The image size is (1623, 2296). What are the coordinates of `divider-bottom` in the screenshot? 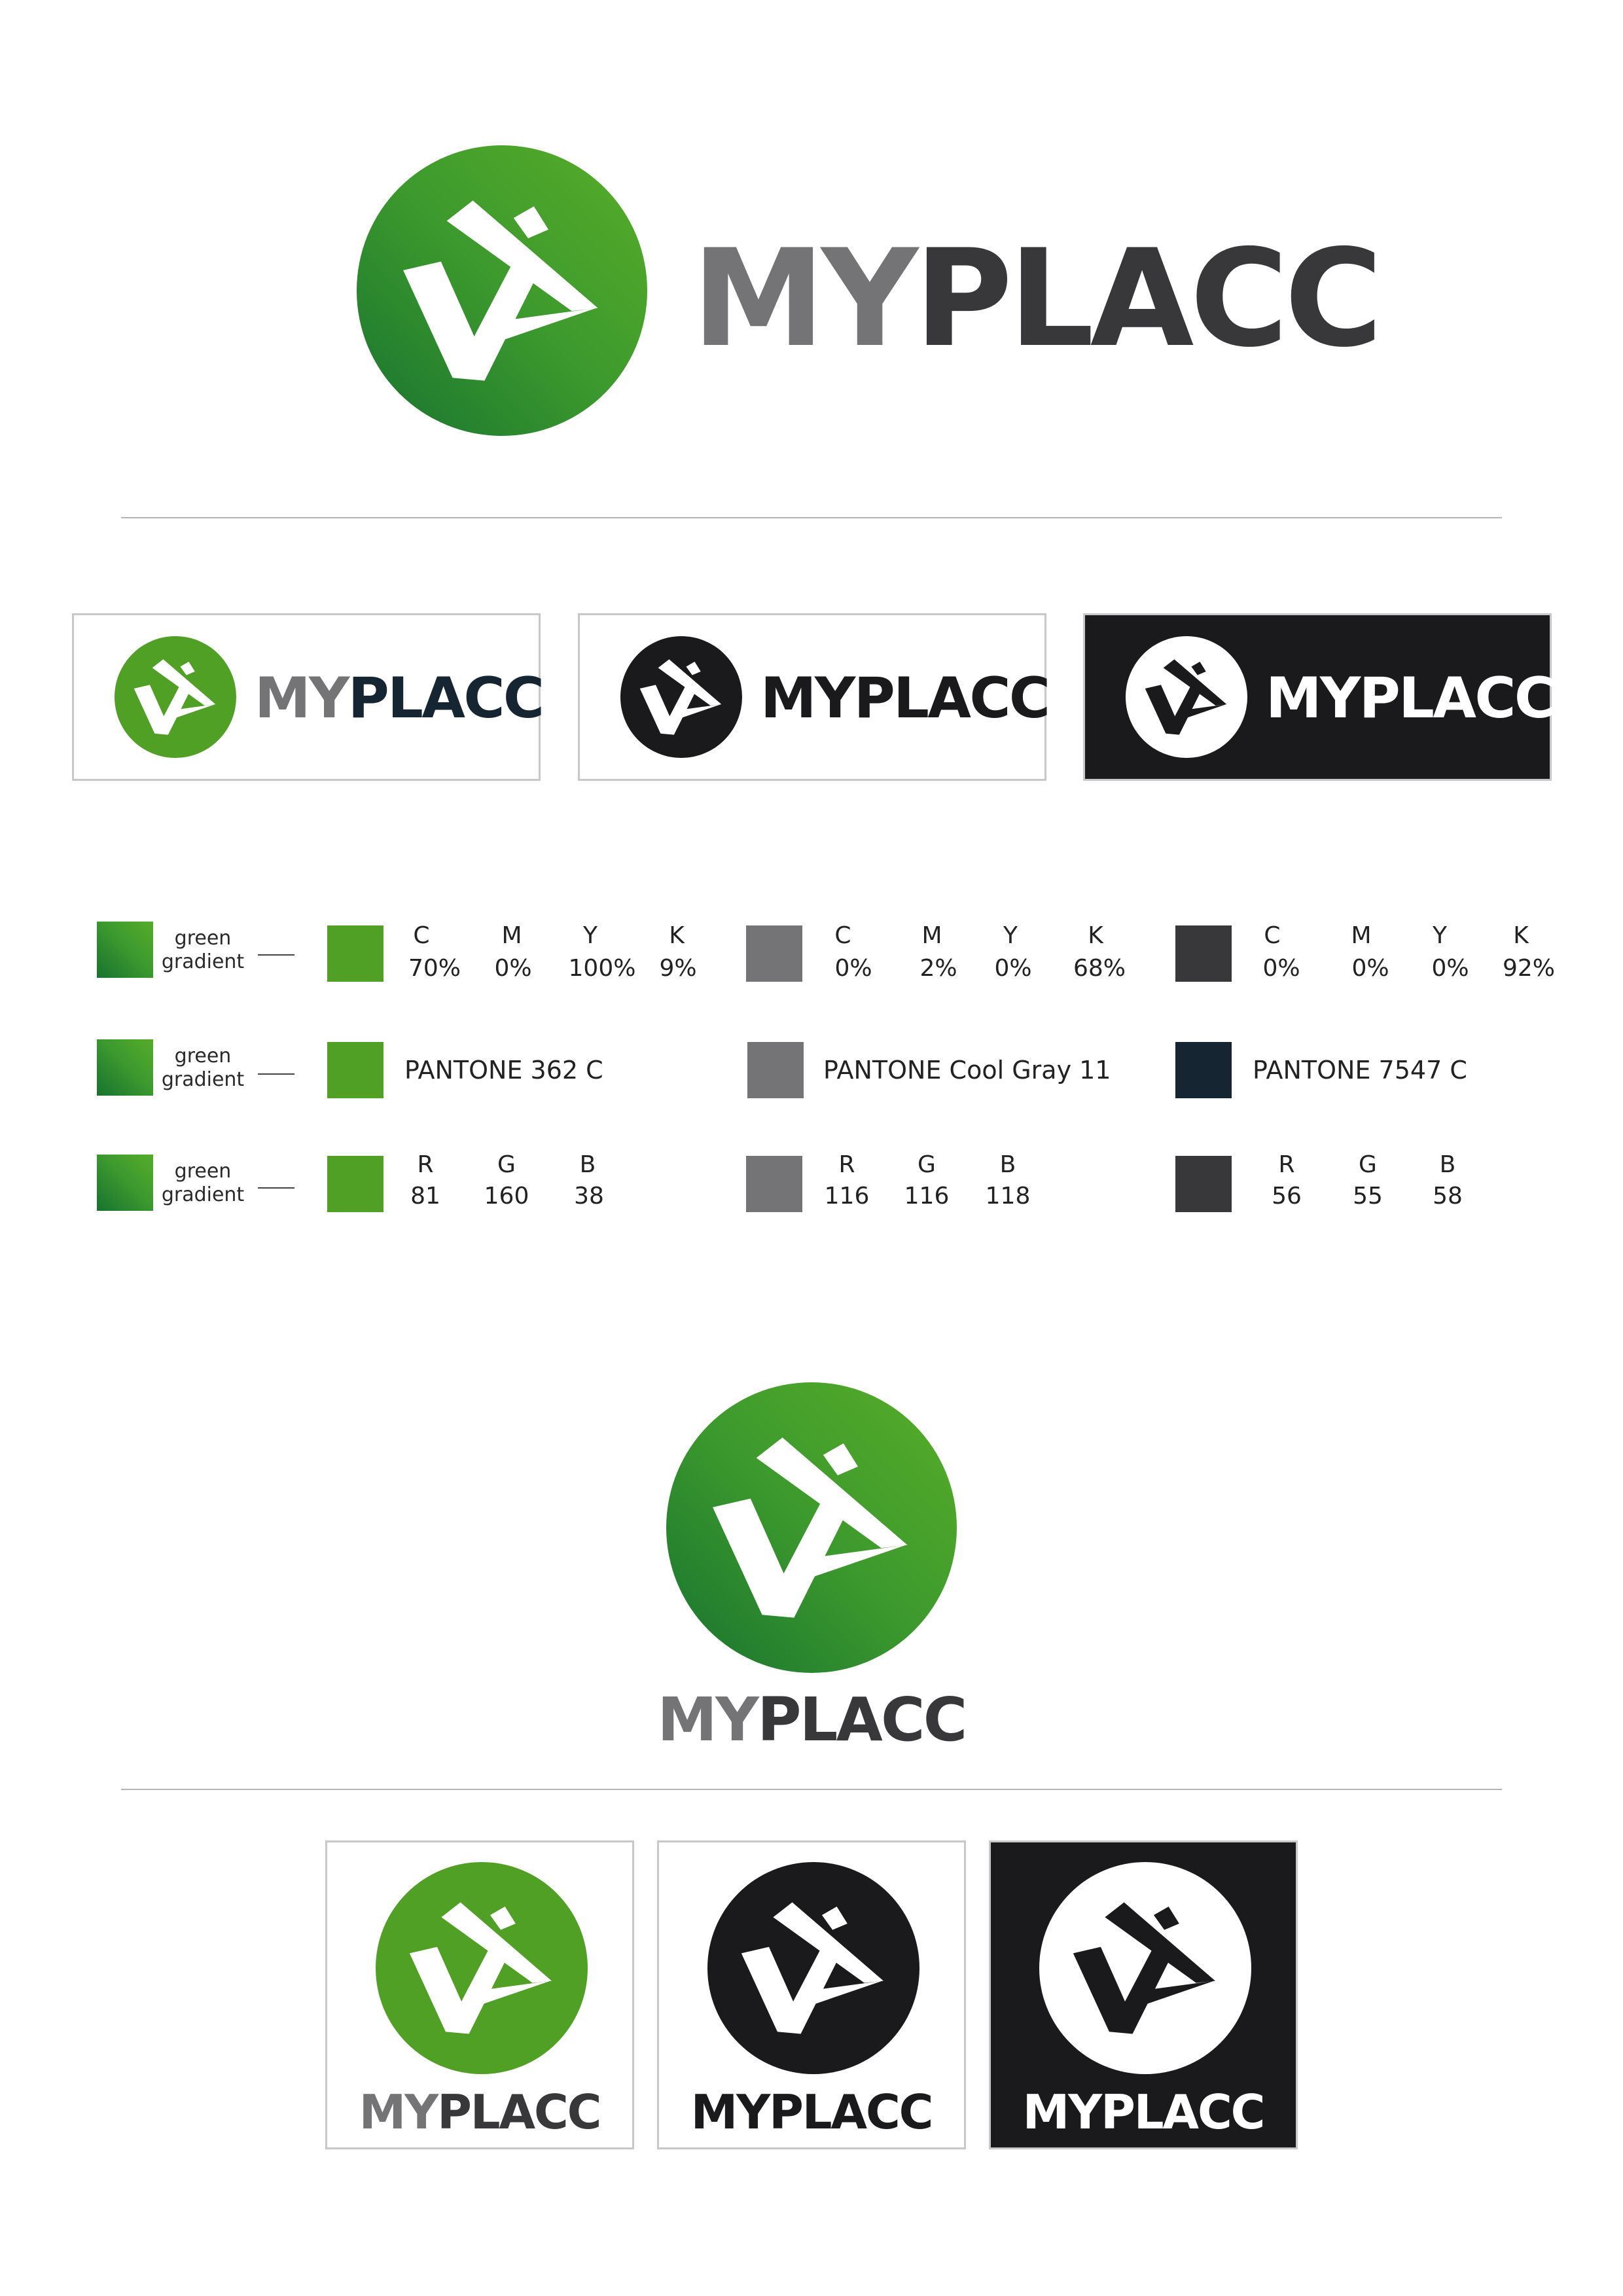 It's located at (811, 1789).